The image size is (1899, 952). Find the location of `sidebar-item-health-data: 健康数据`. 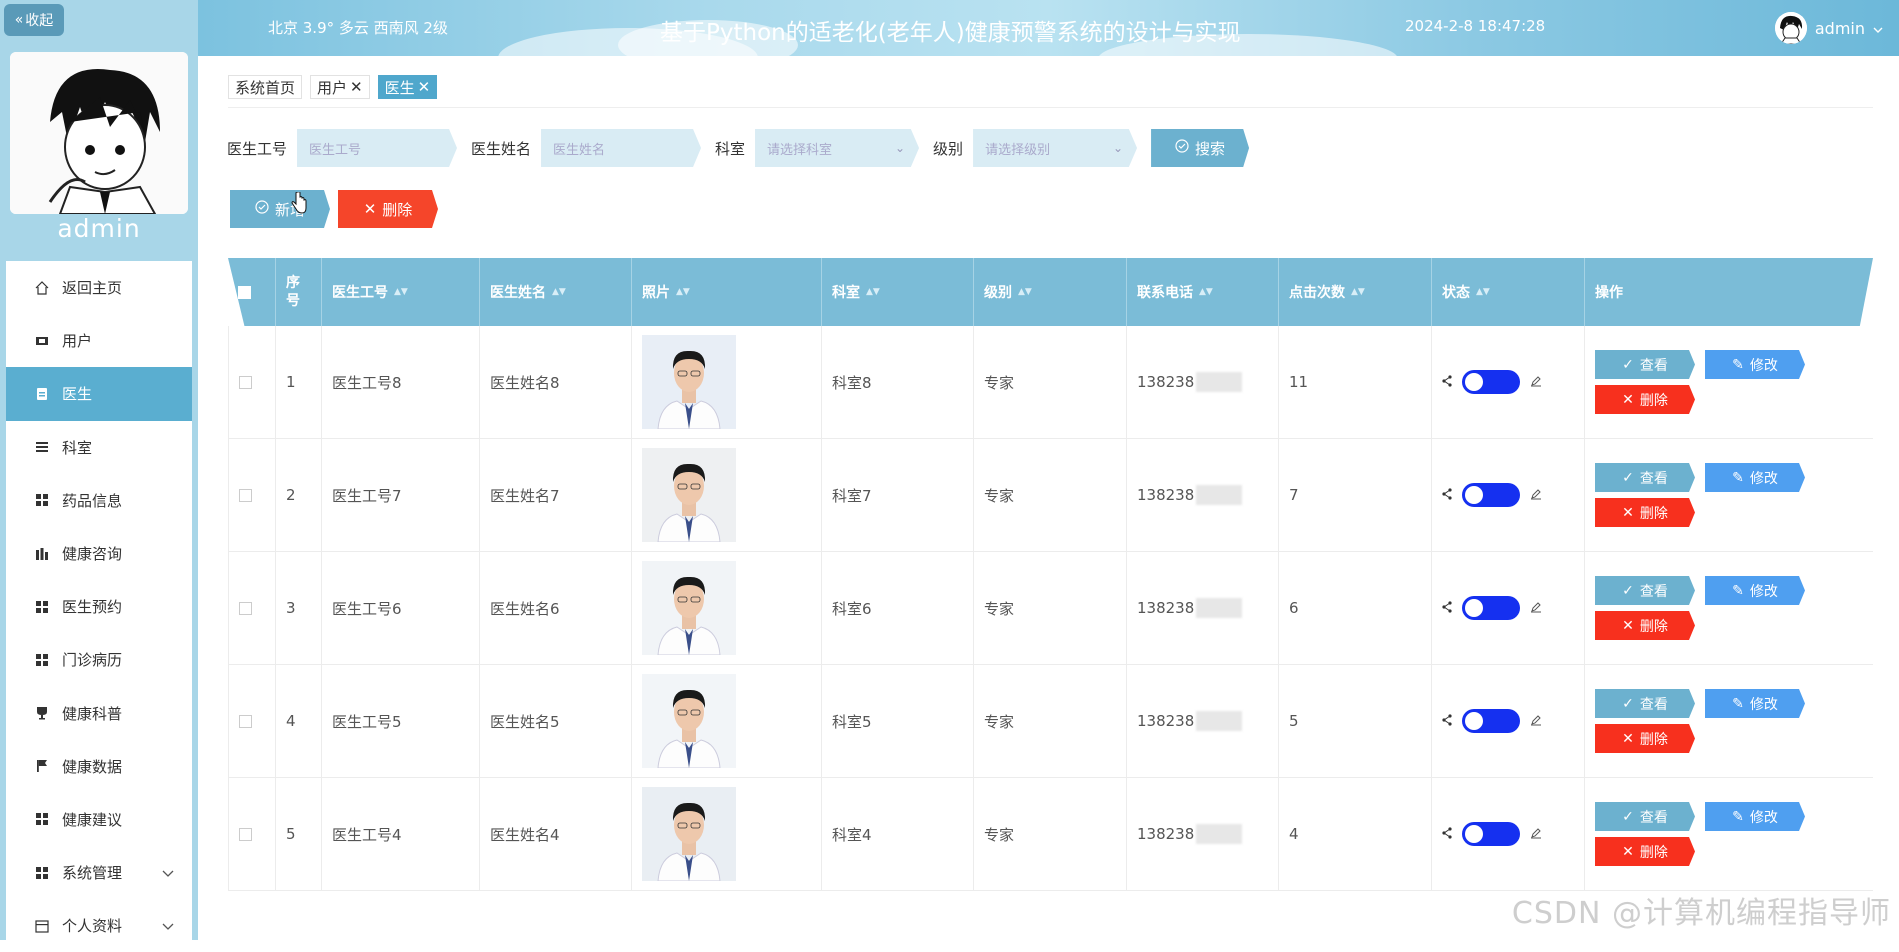

sidebar-item-health-data: 健康数据 is located at coordinates (99, 766).